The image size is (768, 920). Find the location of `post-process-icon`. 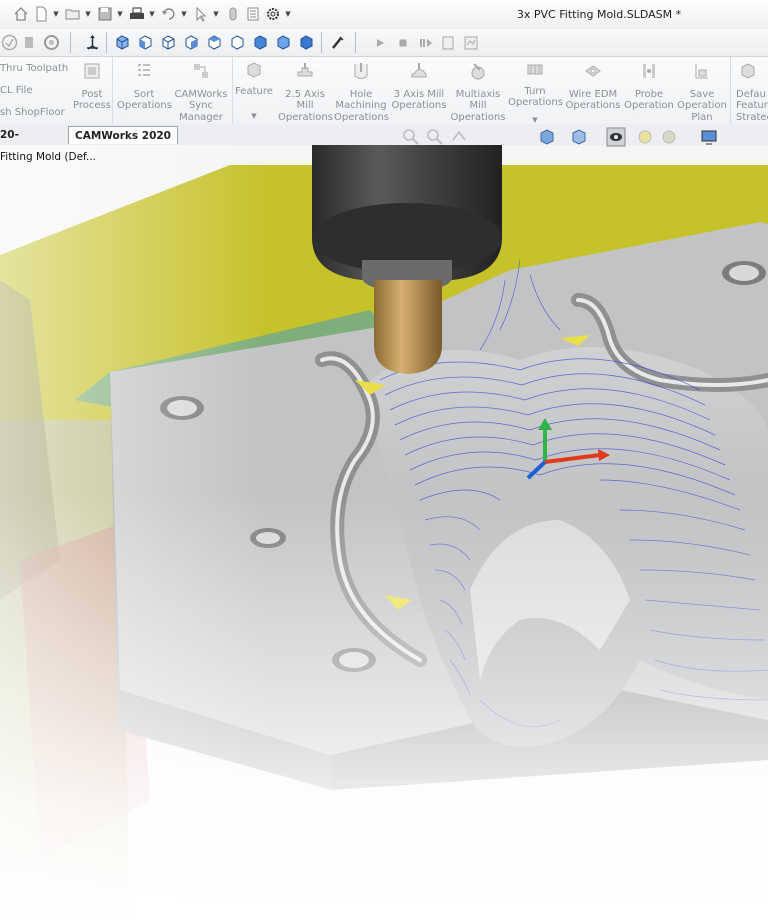

post-process-icon is located at coordinates (92, 71).